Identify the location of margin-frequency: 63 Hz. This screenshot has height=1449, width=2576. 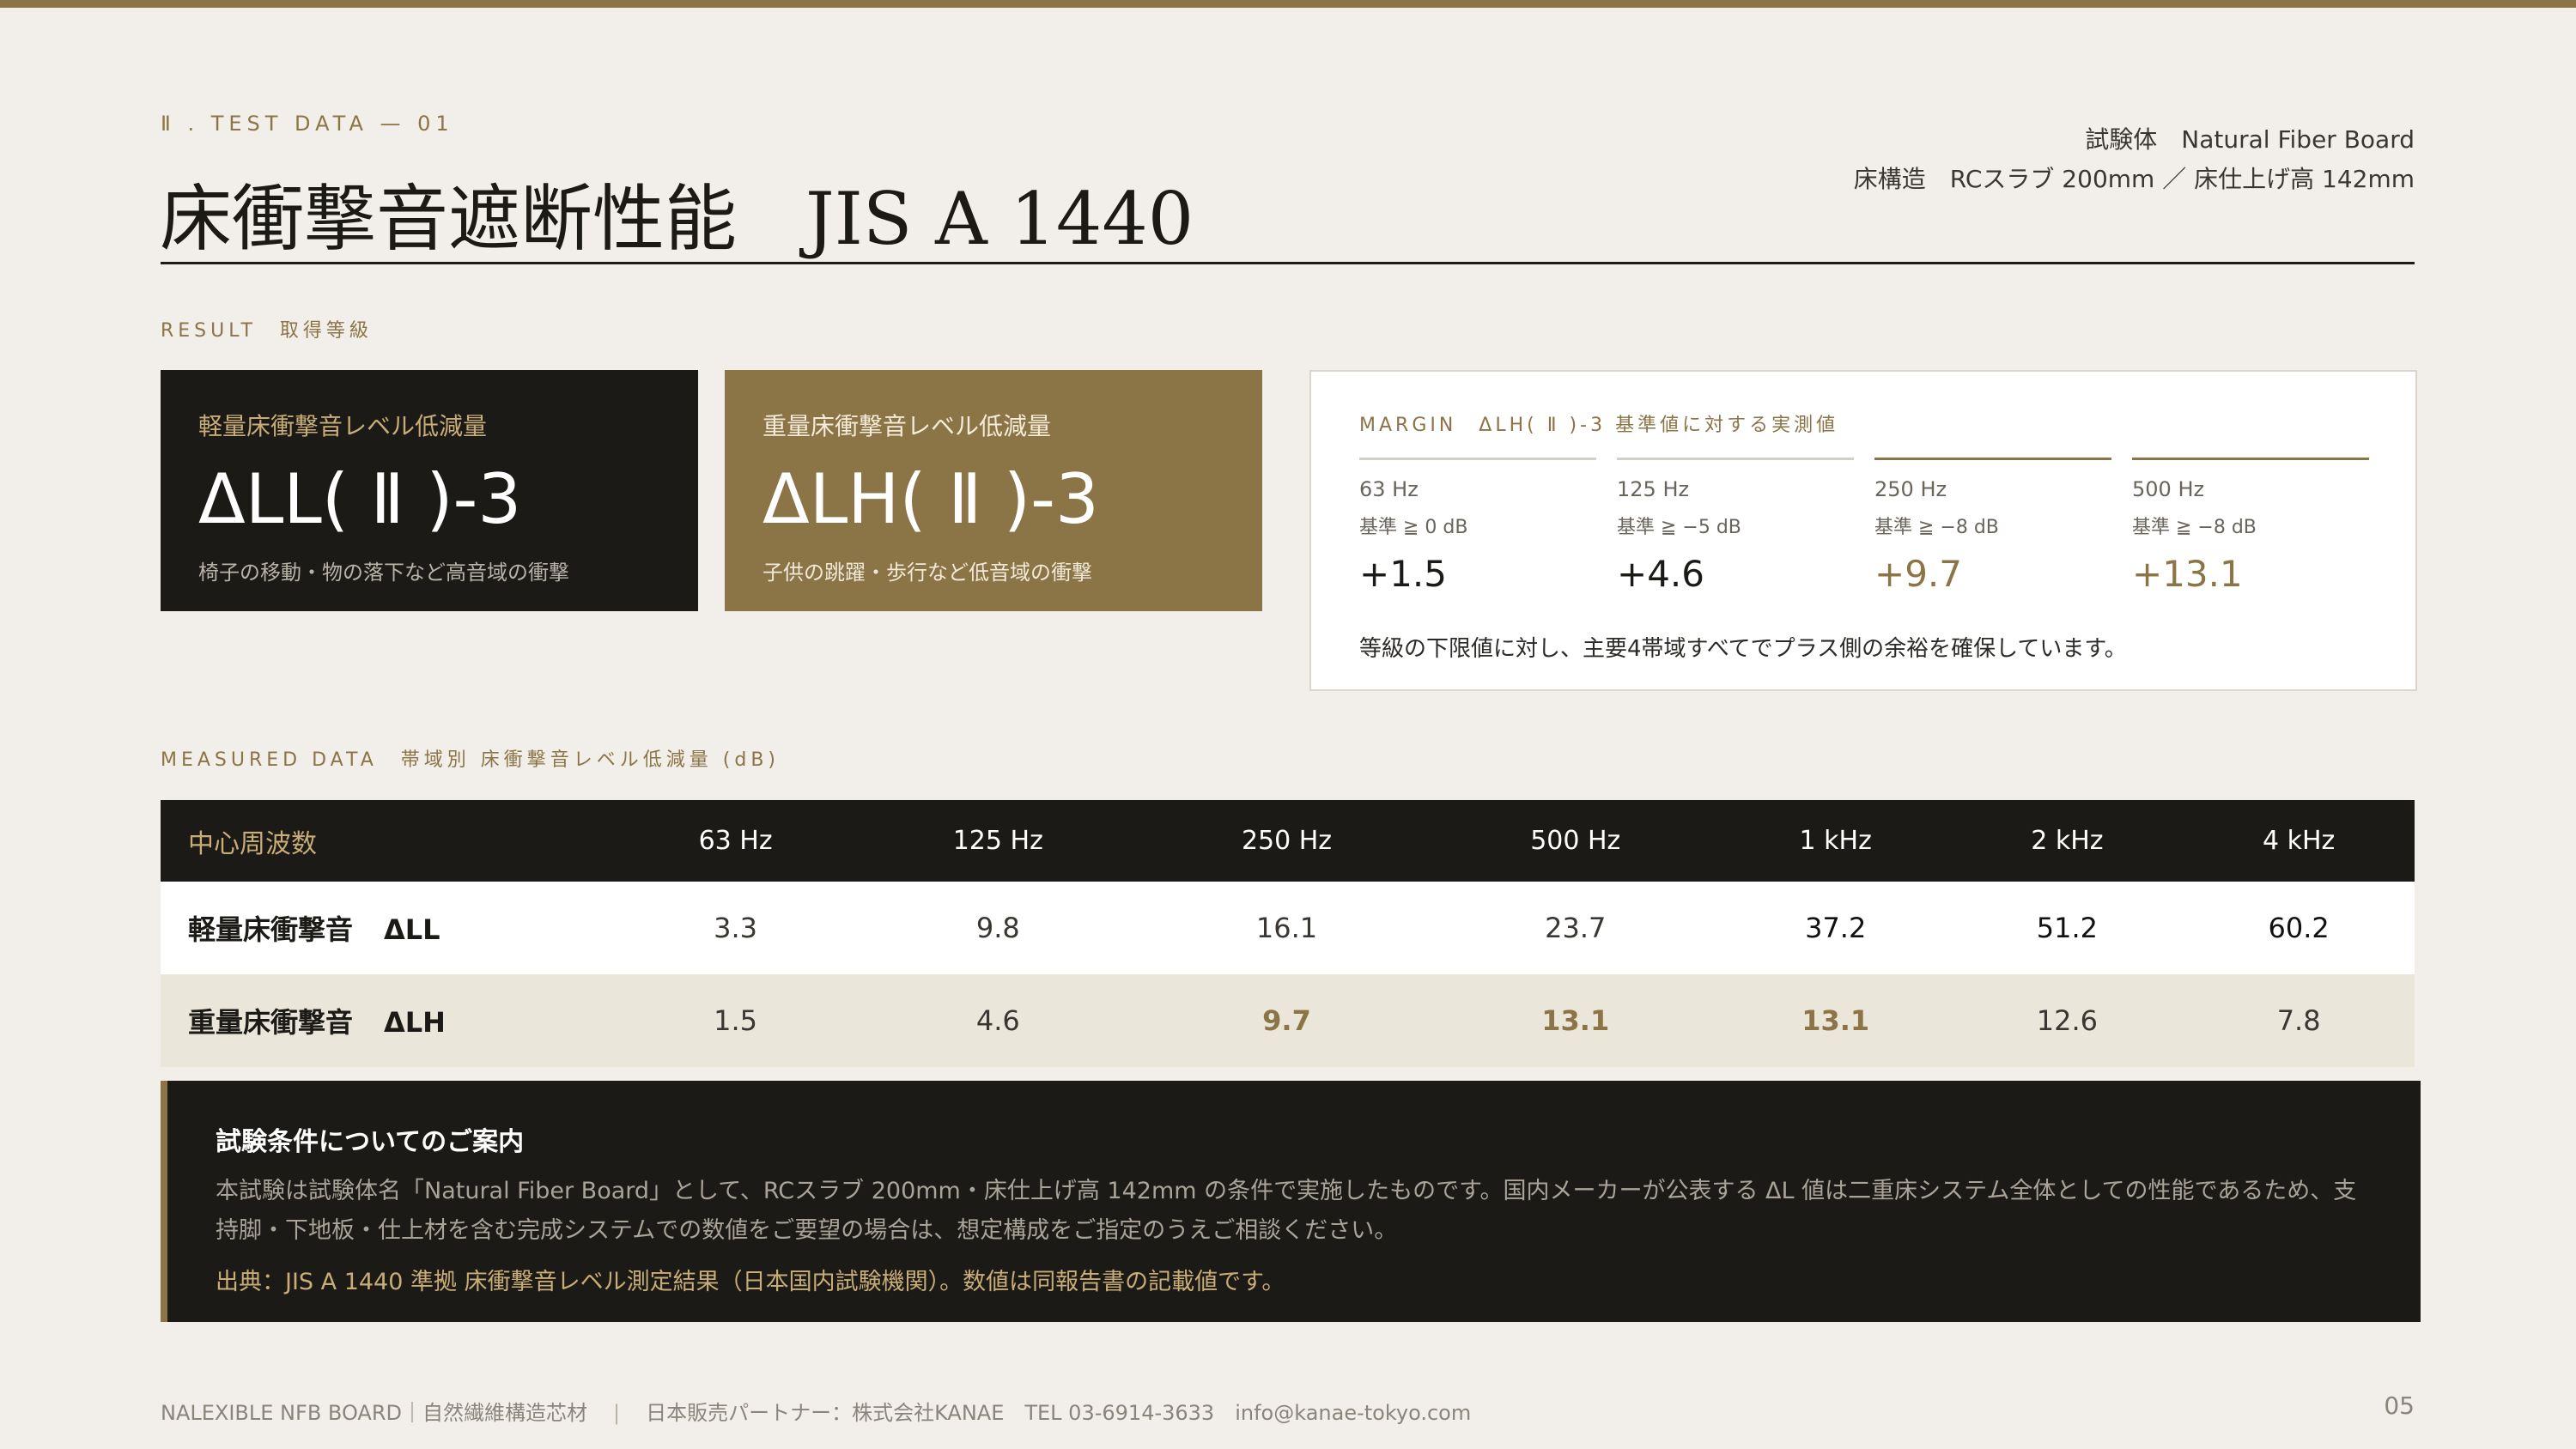
(1389, 489).